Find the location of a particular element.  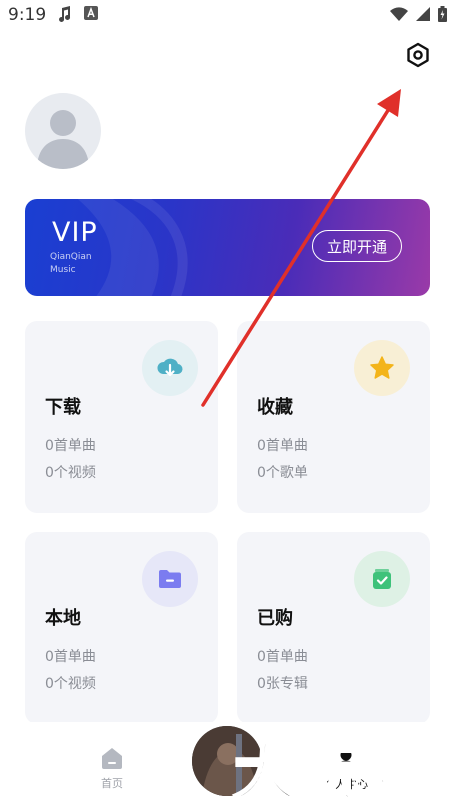

vip-title: VIP is located at coordinates (75, 232).